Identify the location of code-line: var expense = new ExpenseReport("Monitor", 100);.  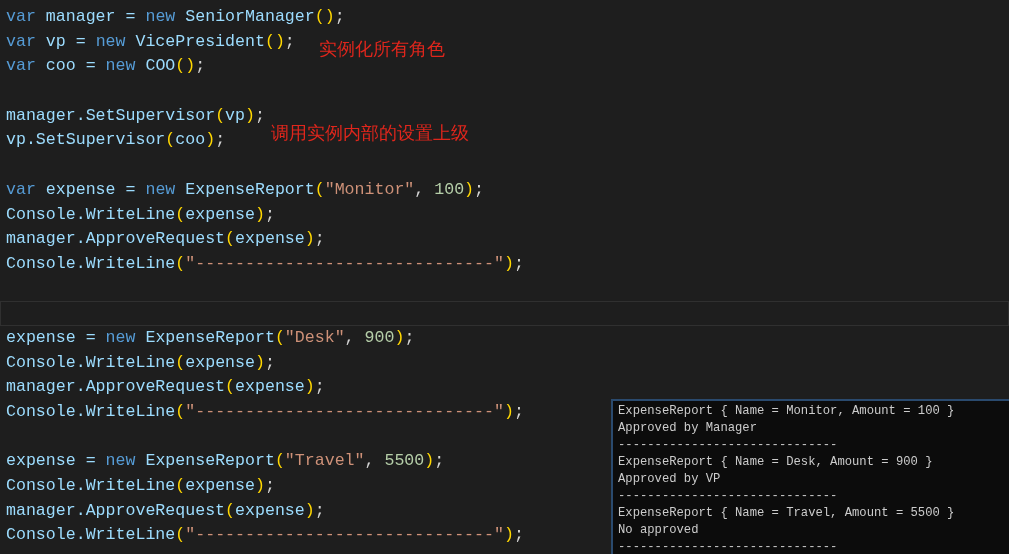
(245, 189).